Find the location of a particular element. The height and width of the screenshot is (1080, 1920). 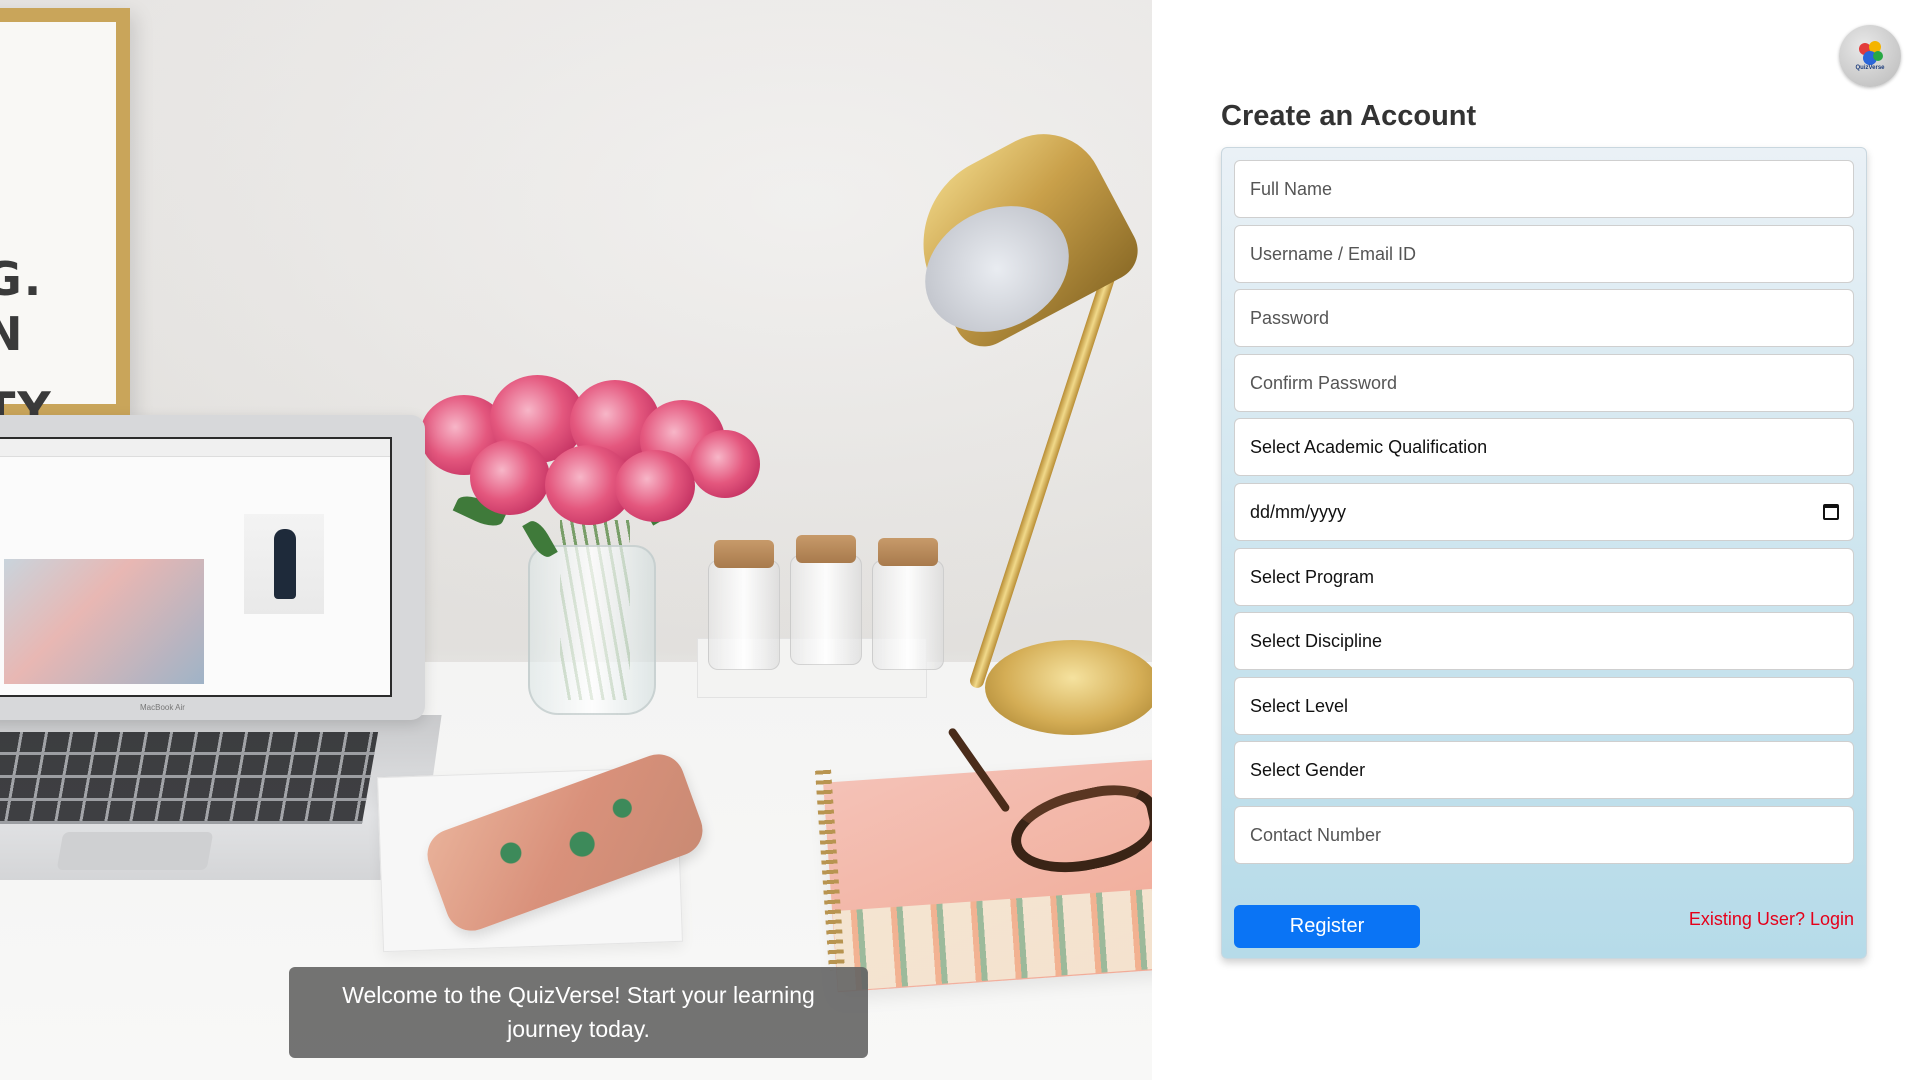

contact-number-input: Contact Number is located at coordinates (1544, 835).